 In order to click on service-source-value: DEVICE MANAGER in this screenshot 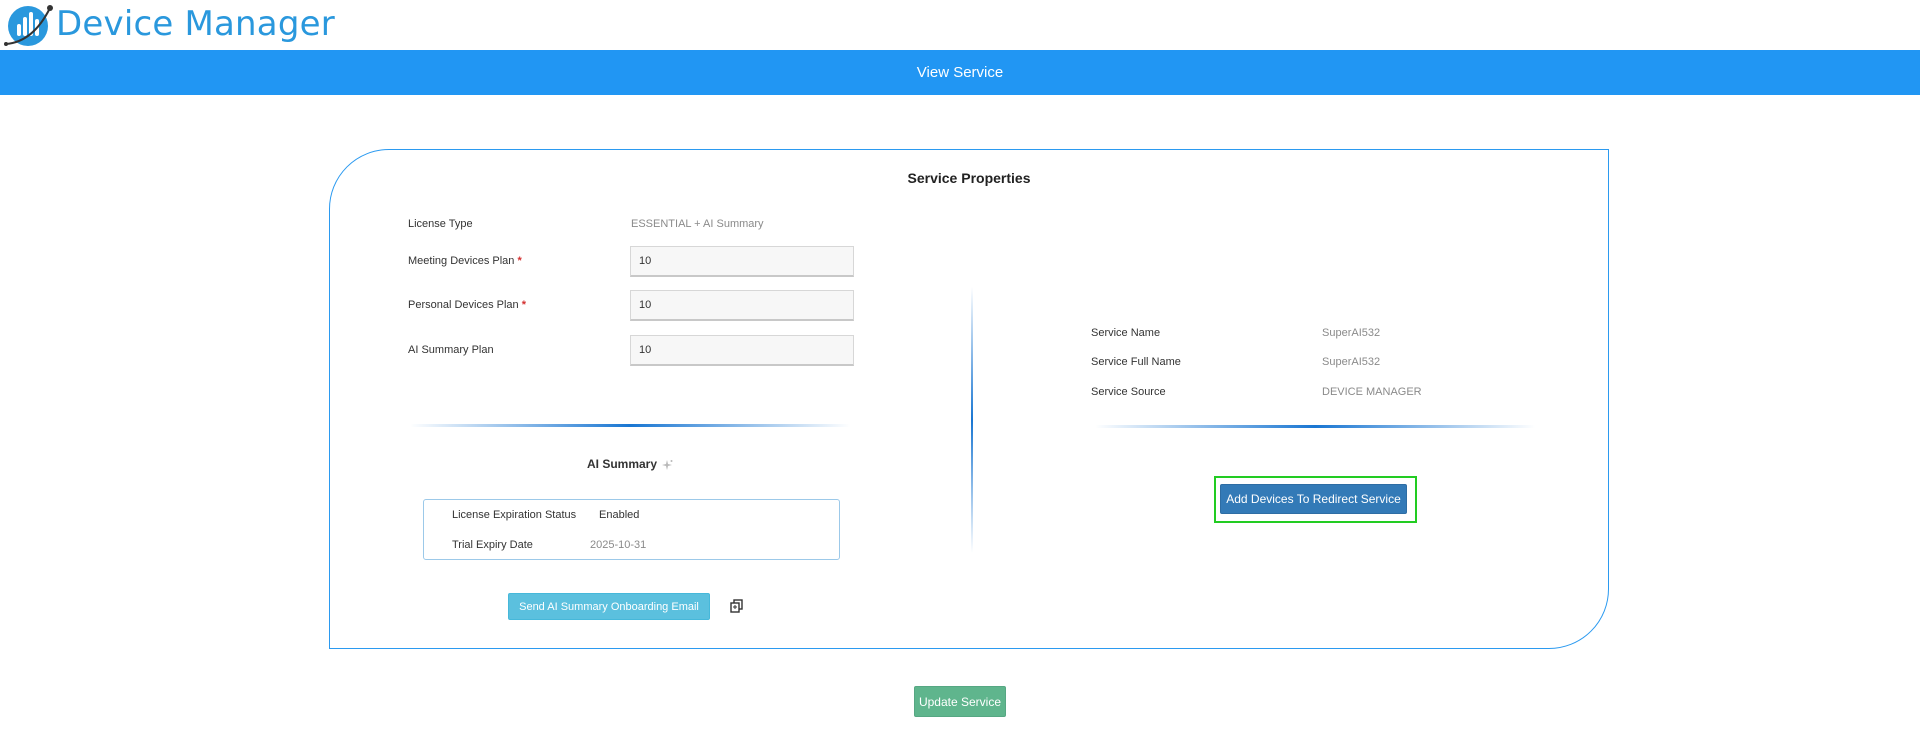, I will do `click(1372, 392)`.